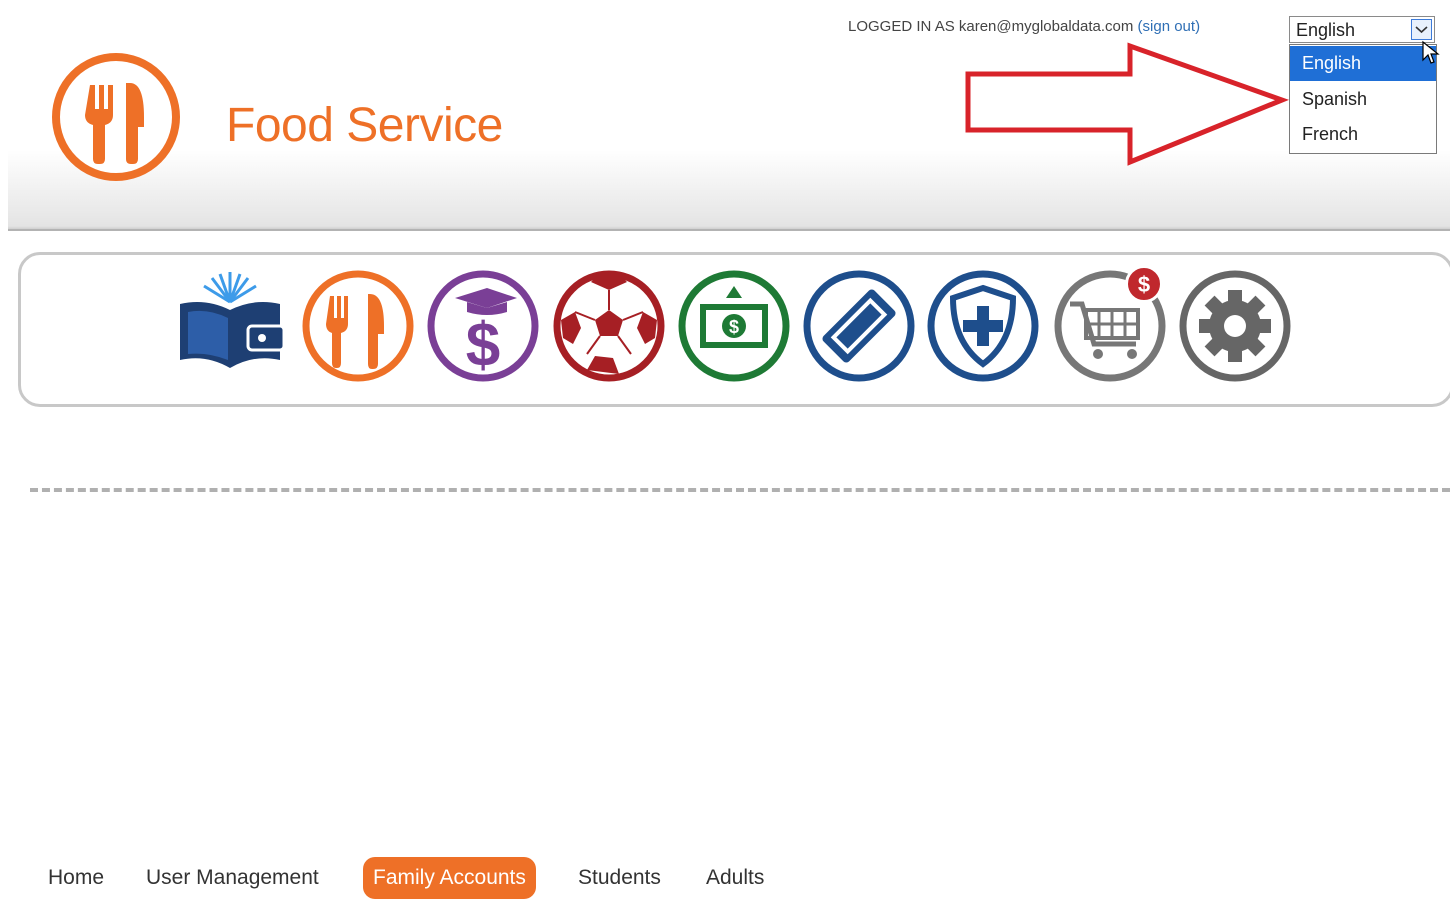 The image size is (1450, 899). What do you see at coordinates (1127, 104) in the screenshot?
I see `annotation-arrow-icon` at bounding box center [1127, 104].